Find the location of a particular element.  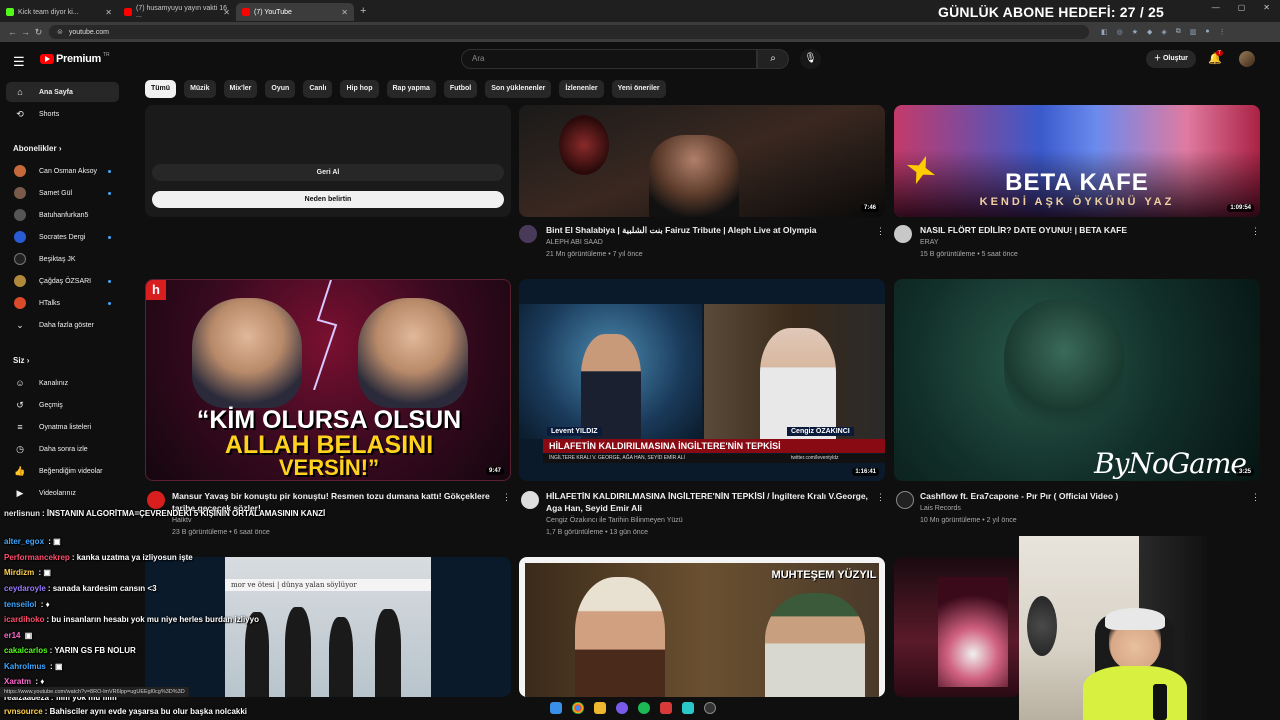

hamburger-menu-icon: ☰ is located at coordinates (19, 62).